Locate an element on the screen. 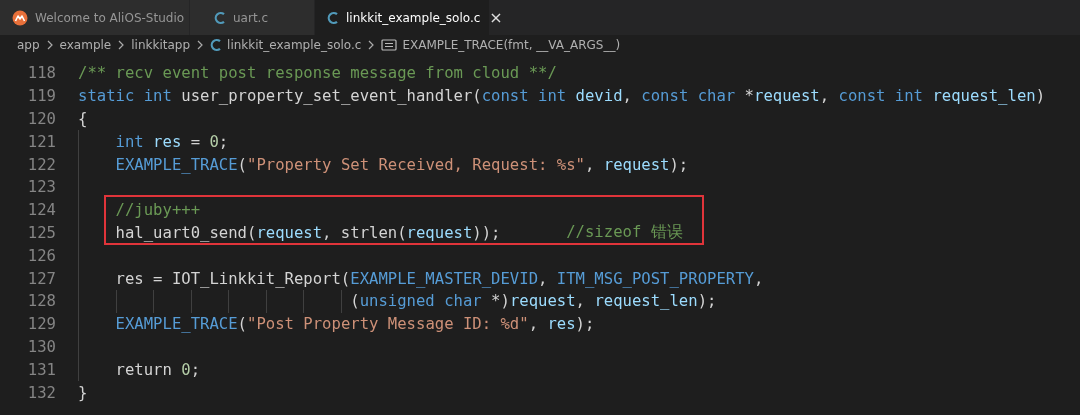 This screenshot has height=415, width=1080. close-icon: × is located at coordinates (496, 17).